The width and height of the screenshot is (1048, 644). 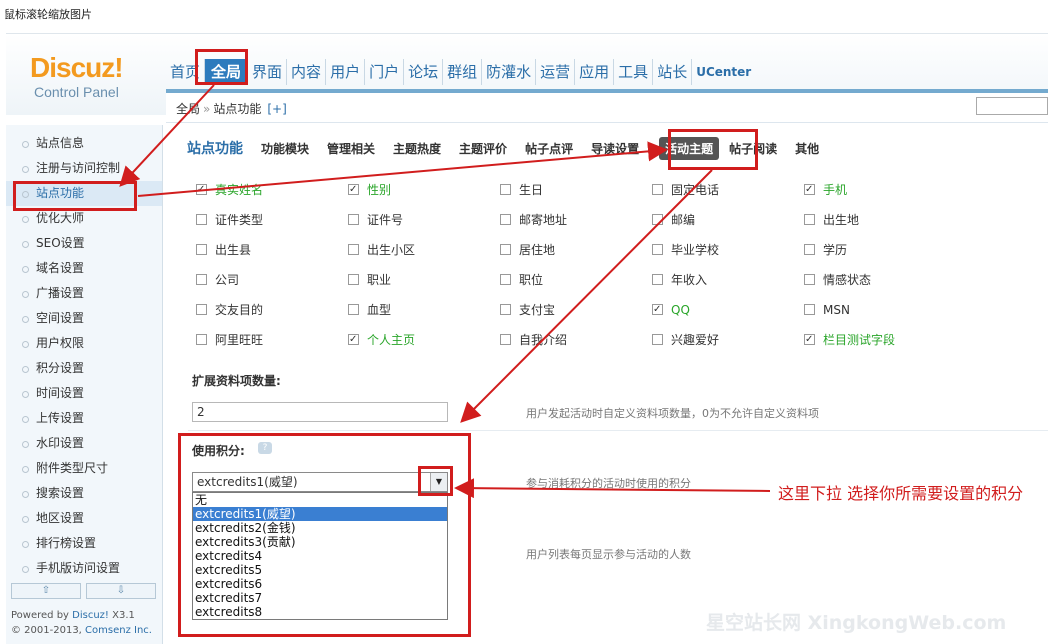 What do you see at coordinates (634, 72) in the screenshot?
I see `nav-item-11: 工具` at bounding box center [634, 72].